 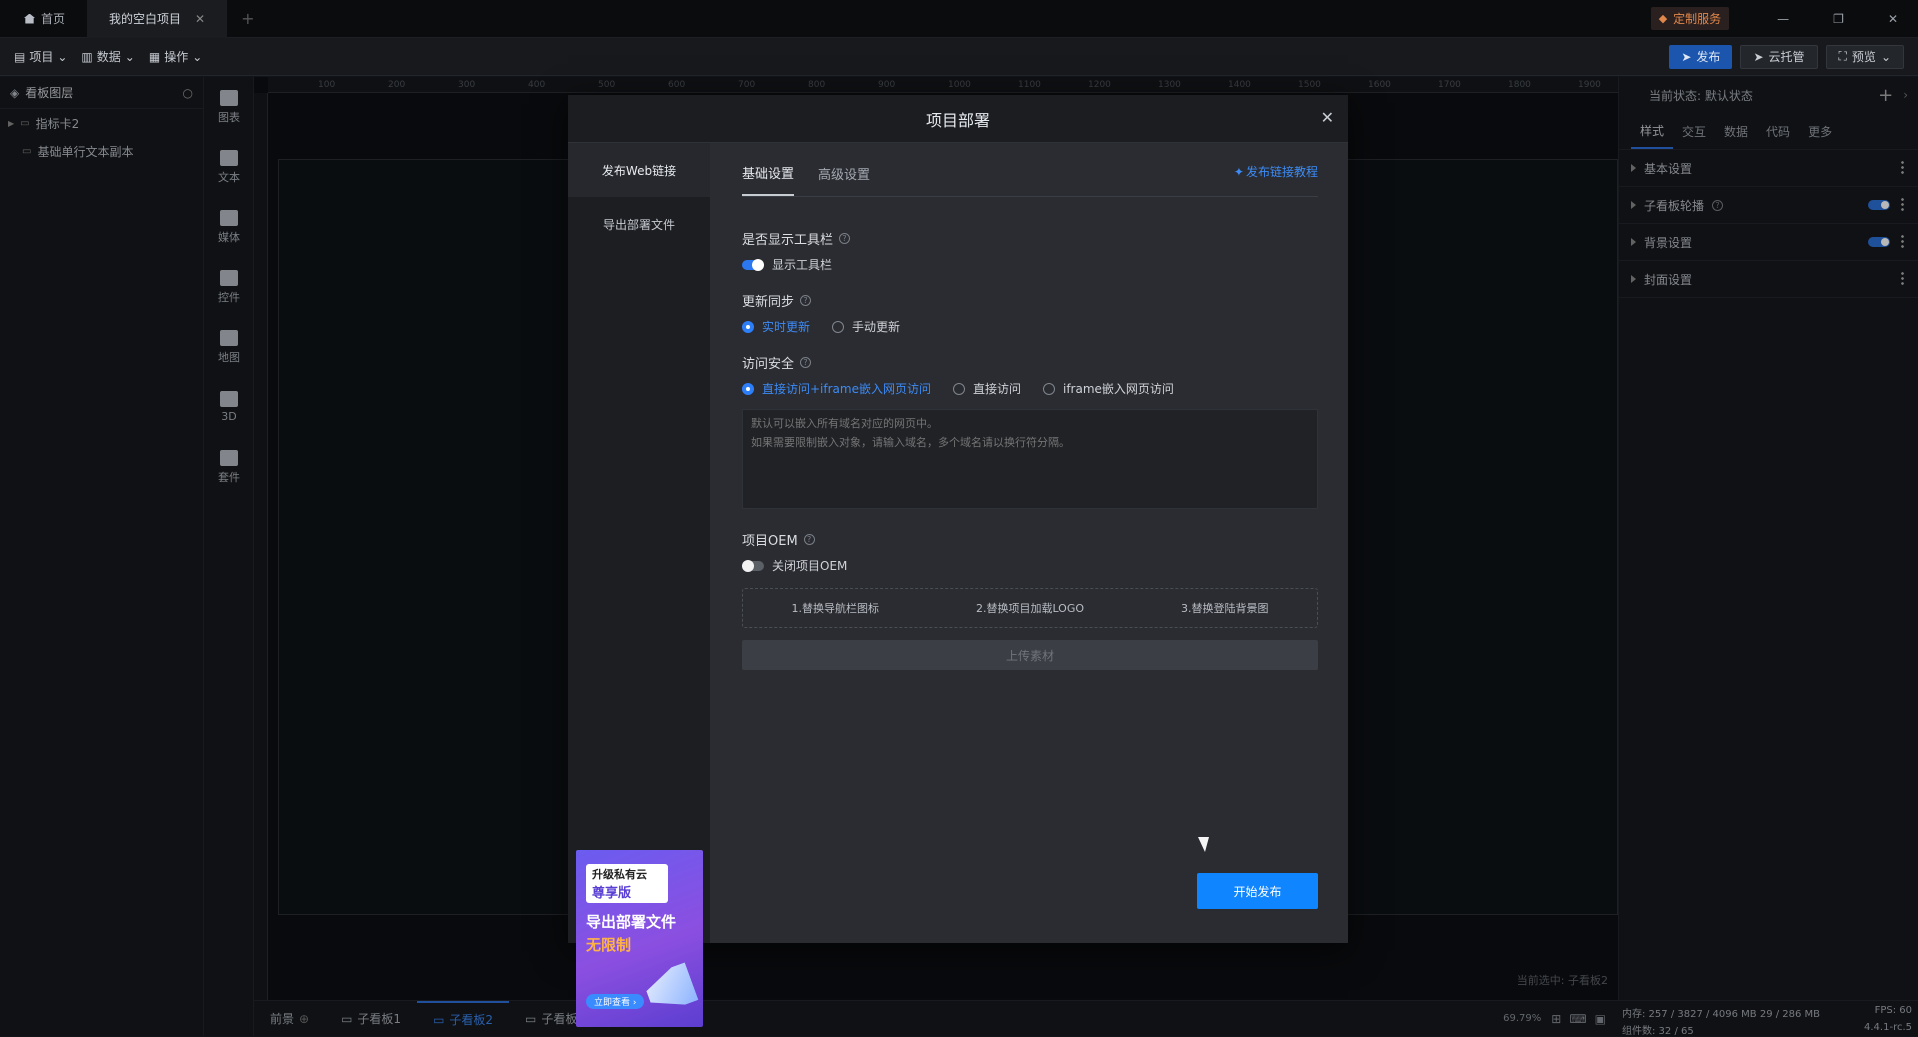 What do you see at coordinates (1030, 459) in the screenshot?
I see `domain-whitelist-textarea` at bounding box center [1030, 459].